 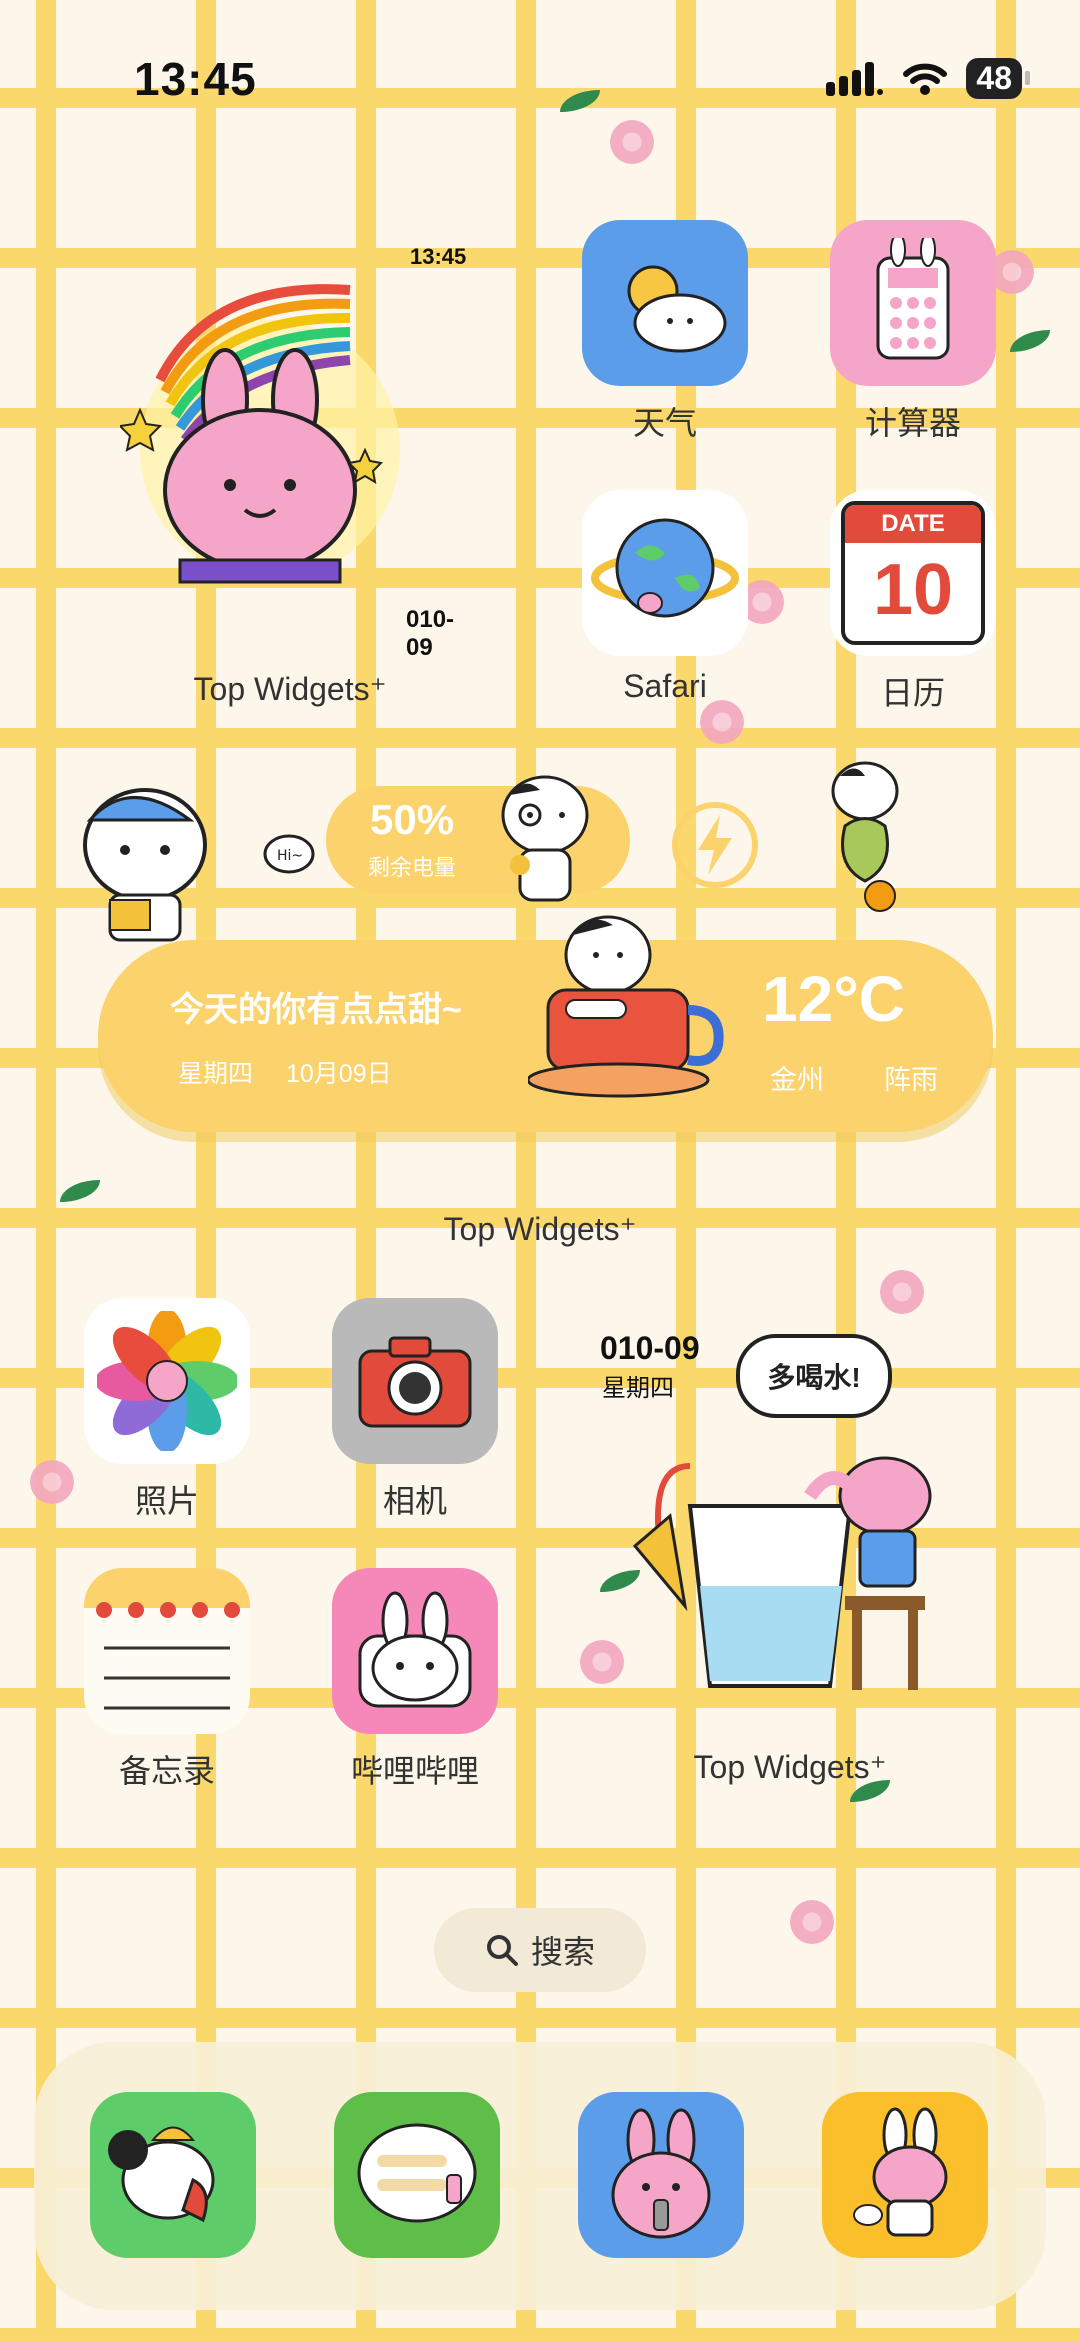 I want to click on battery-sub-label: 剩余电量, so click(x=412, y=867).